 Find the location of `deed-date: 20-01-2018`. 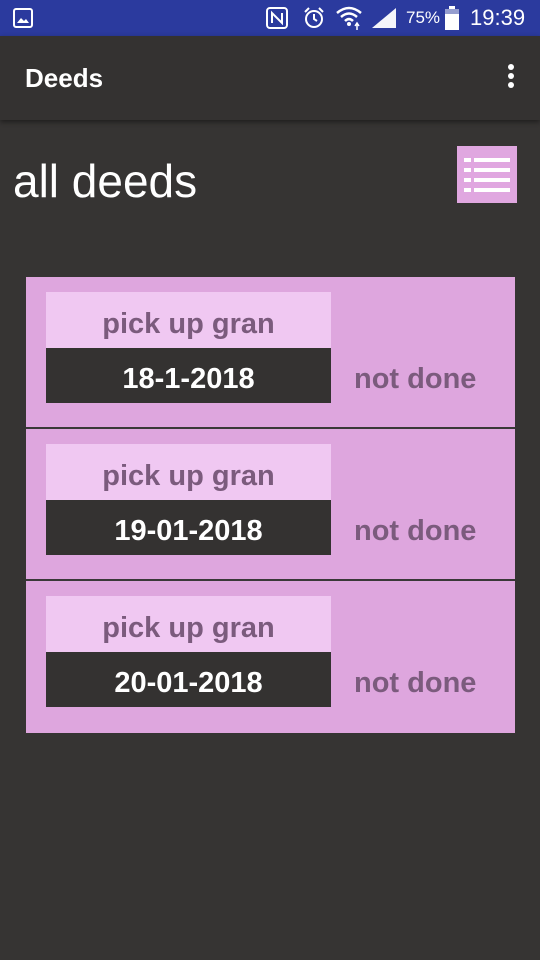

deed-date: 20-01-2018 is located at coordinates (188, 679).